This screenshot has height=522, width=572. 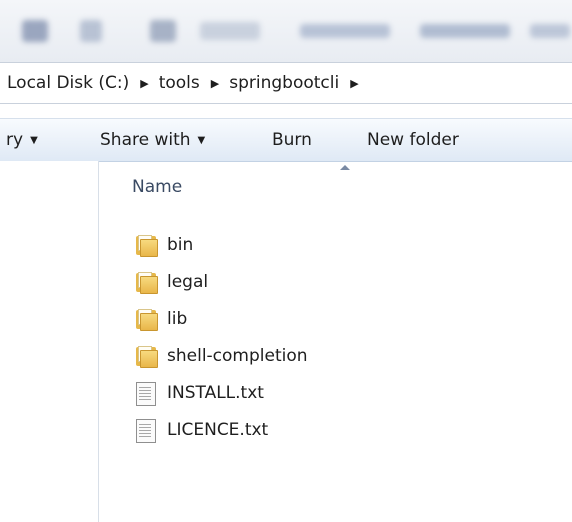 I want to click on breadcrumb-tools: tools, so click(x=179, y=83).